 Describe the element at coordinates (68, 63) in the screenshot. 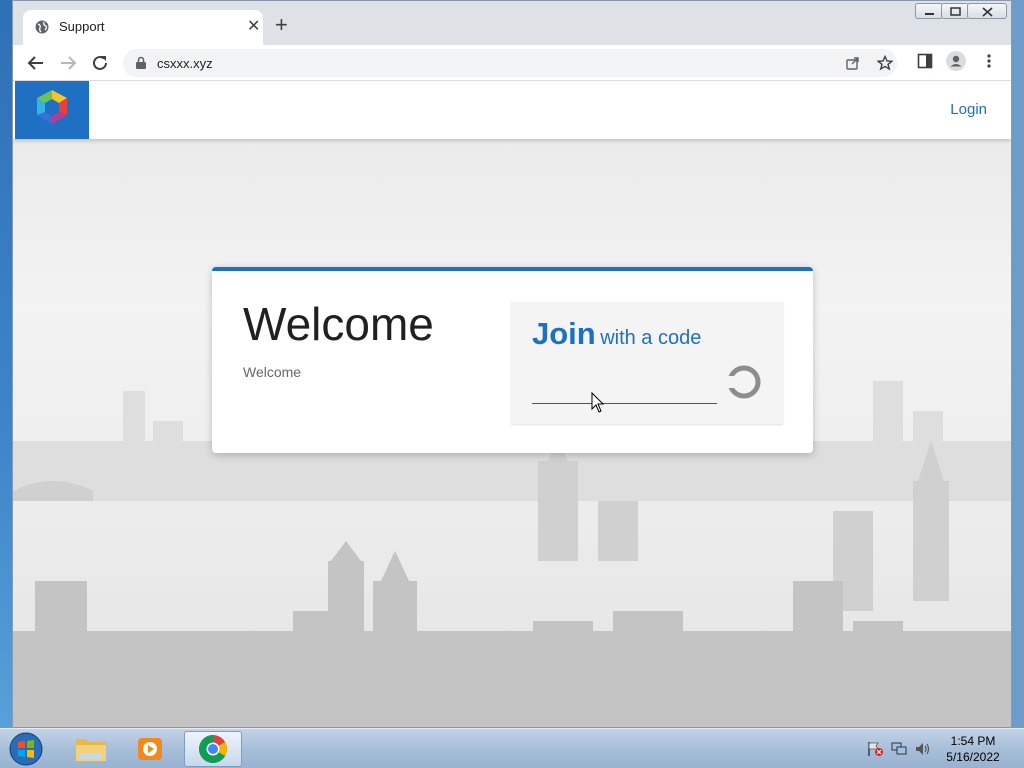

I see `forward-arrow-icon` at that location.